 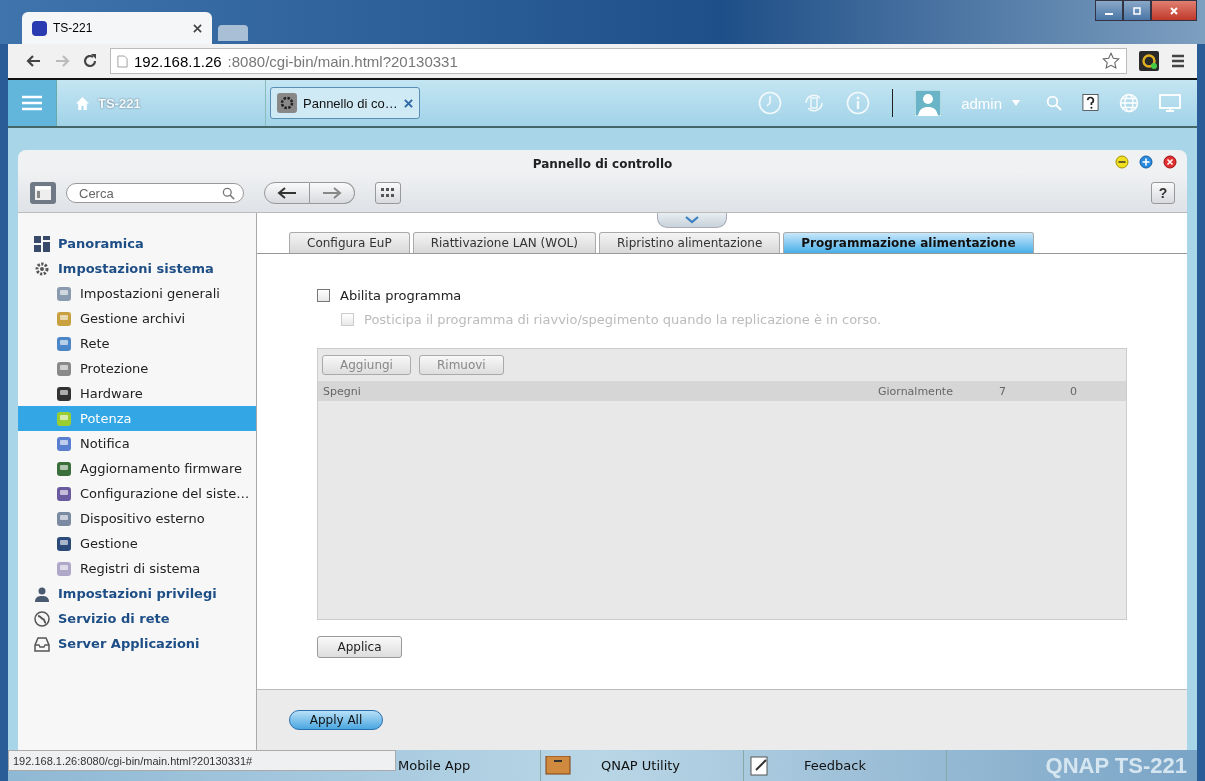 What do you see at coordinates (1149, 61) in the screenshot?
I see `extension-icon` at bounding box center [1149, 61].